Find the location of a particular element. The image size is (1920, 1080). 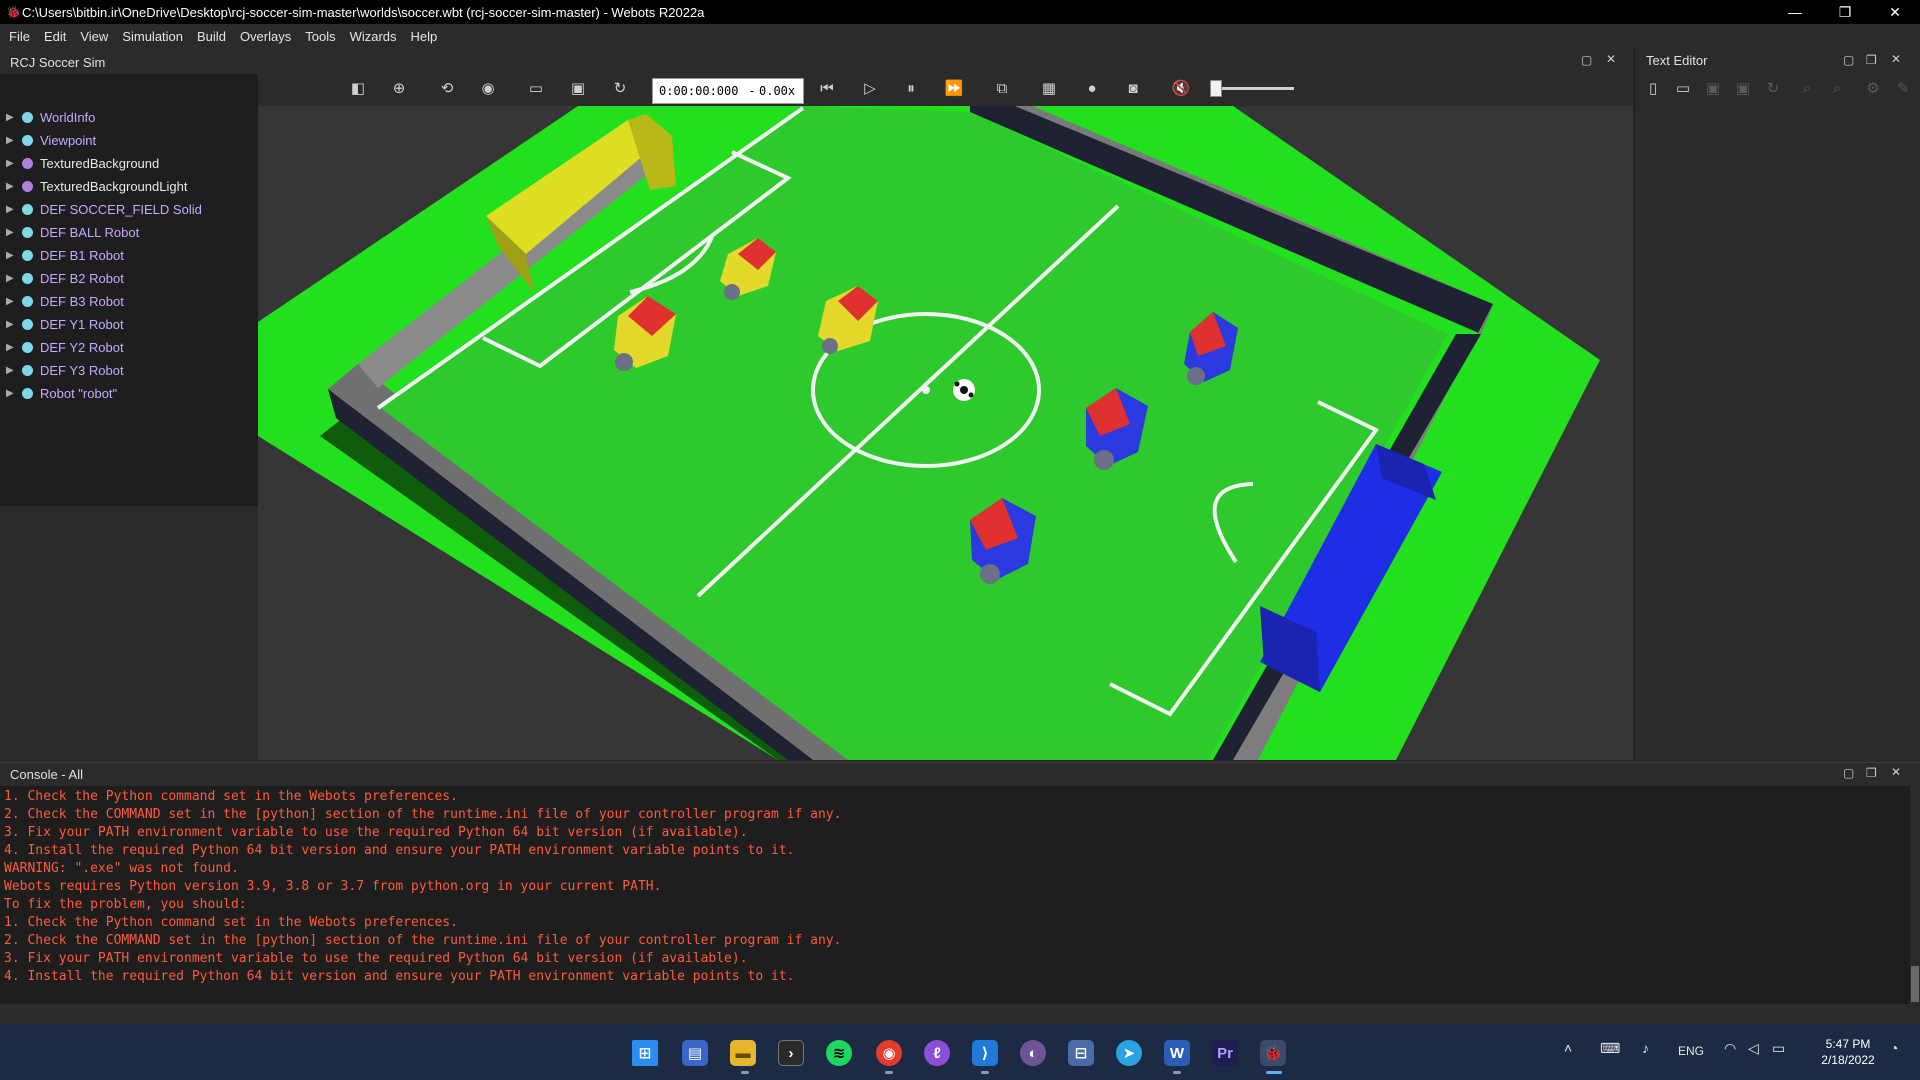

tree-item-robot: ▶ Robot "robot" is located at coordinates (128, 393).